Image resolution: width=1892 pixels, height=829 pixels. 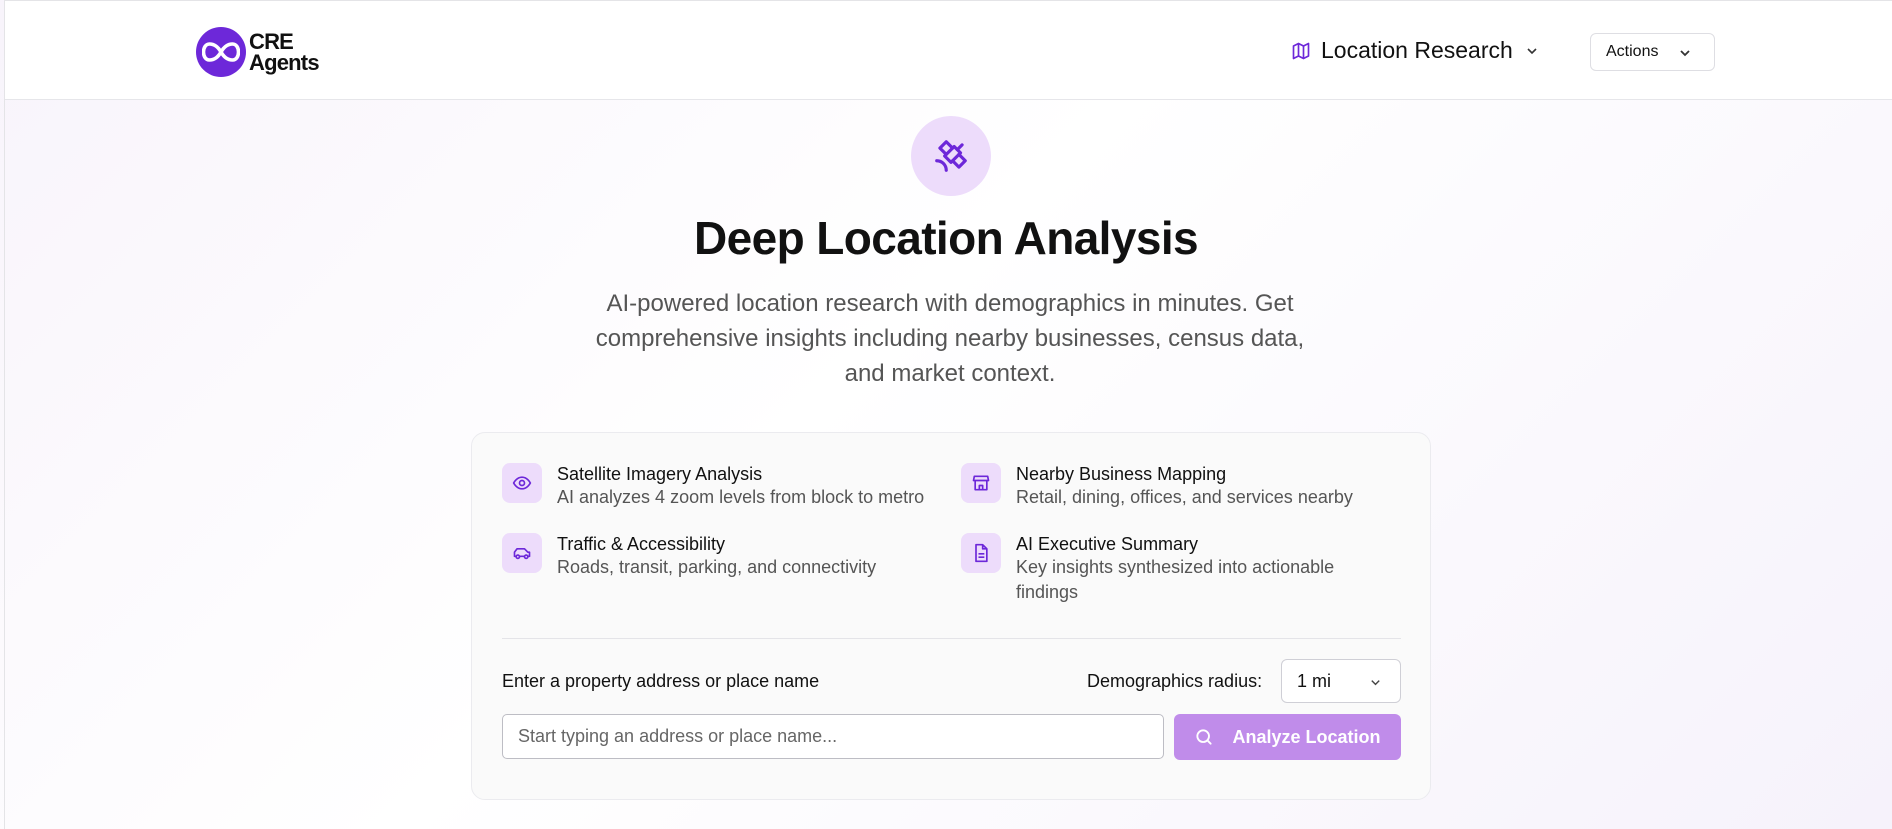 What do you see at coordinates (1314, 680) in the screenshot?
I see `radius-value: 1 mi` at bounding box center [1314, 680].